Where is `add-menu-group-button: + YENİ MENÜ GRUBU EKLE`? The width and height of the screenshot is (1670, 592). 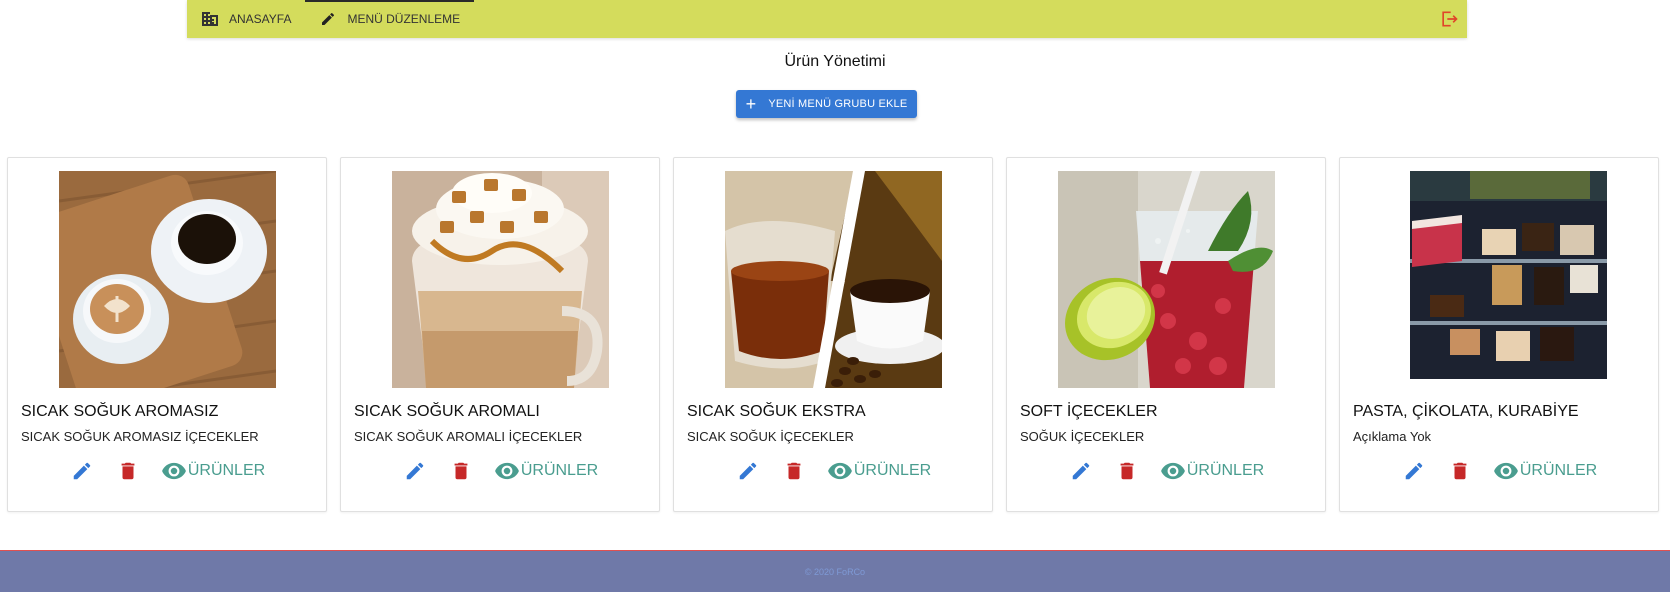 add-menu-group-button: + YENİ MENÜ GRUBU EKLE is located at coordinates (826, 104).